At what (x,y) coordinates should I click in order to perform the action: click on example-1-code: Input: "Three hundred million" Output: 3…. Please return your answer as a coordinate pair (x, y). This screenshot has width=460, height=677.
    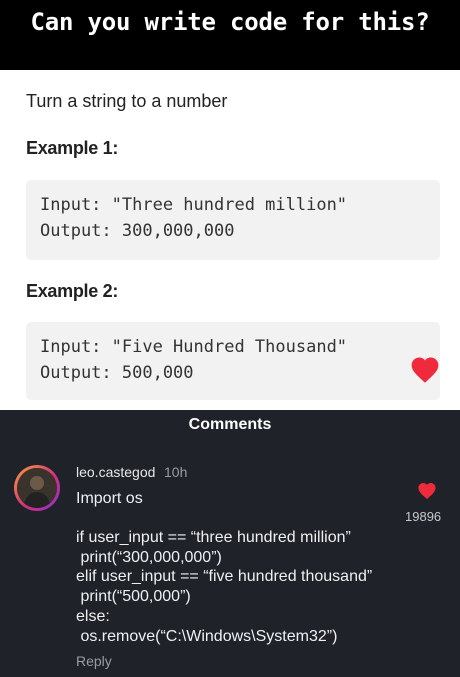
    Looking at the image, I should click on (233, 220).